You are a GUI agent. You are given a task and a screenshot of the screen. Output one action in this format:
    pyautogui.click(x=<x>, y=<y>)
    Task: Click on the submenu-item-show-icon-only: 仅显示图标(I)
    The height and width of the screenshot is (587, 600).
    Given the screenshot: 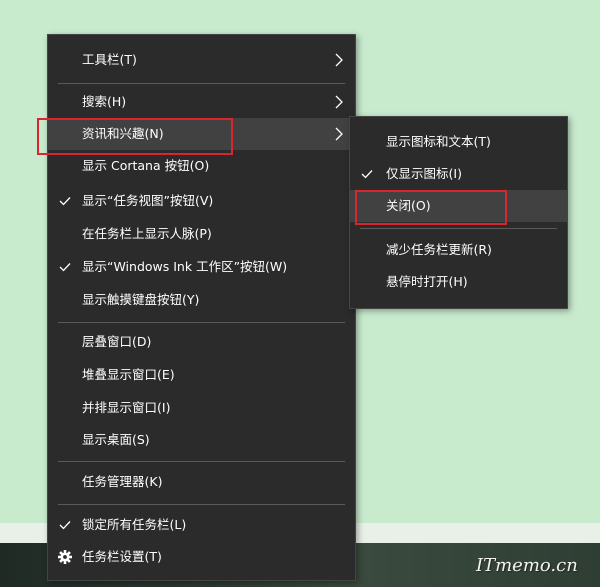 What is the action you would take?
    pyautogui.click(x=458, y=174)
    